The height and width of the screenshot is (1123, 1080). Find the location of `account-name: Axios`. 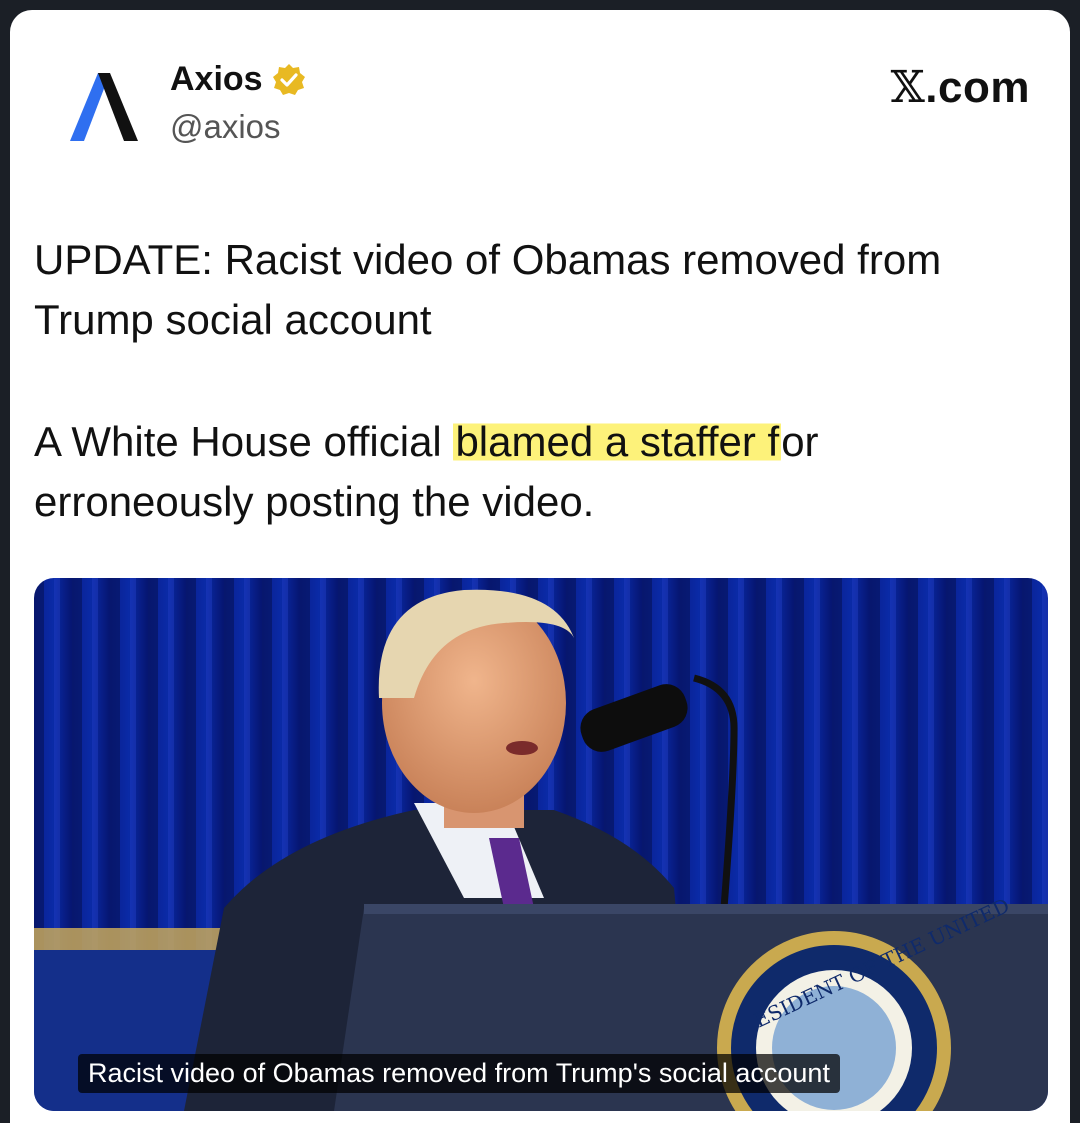

account-name: Axios is located at coordinates (216, 79).